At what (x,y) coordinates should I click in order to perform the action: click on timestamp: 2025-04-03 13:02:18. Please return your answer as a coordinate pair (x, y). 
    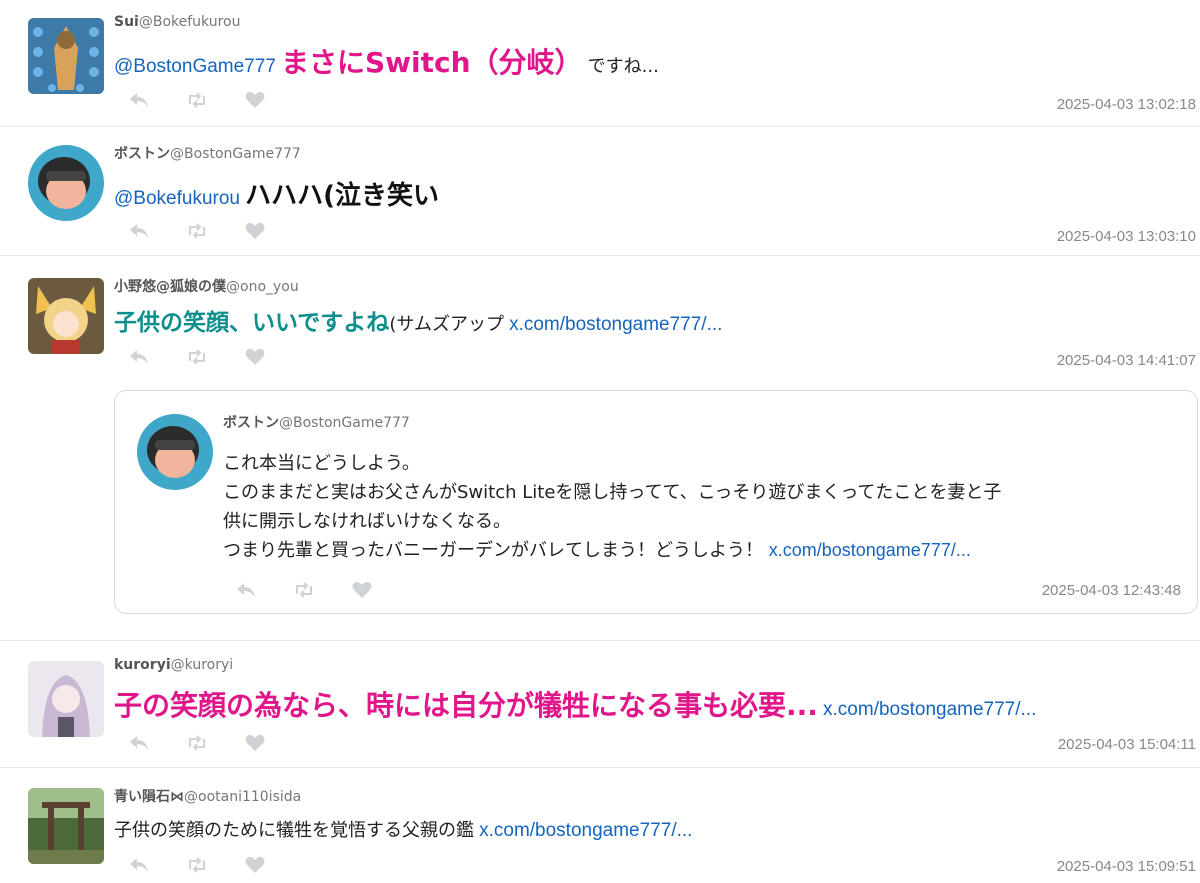
    Looking at the image, I should click on (1126, 104).